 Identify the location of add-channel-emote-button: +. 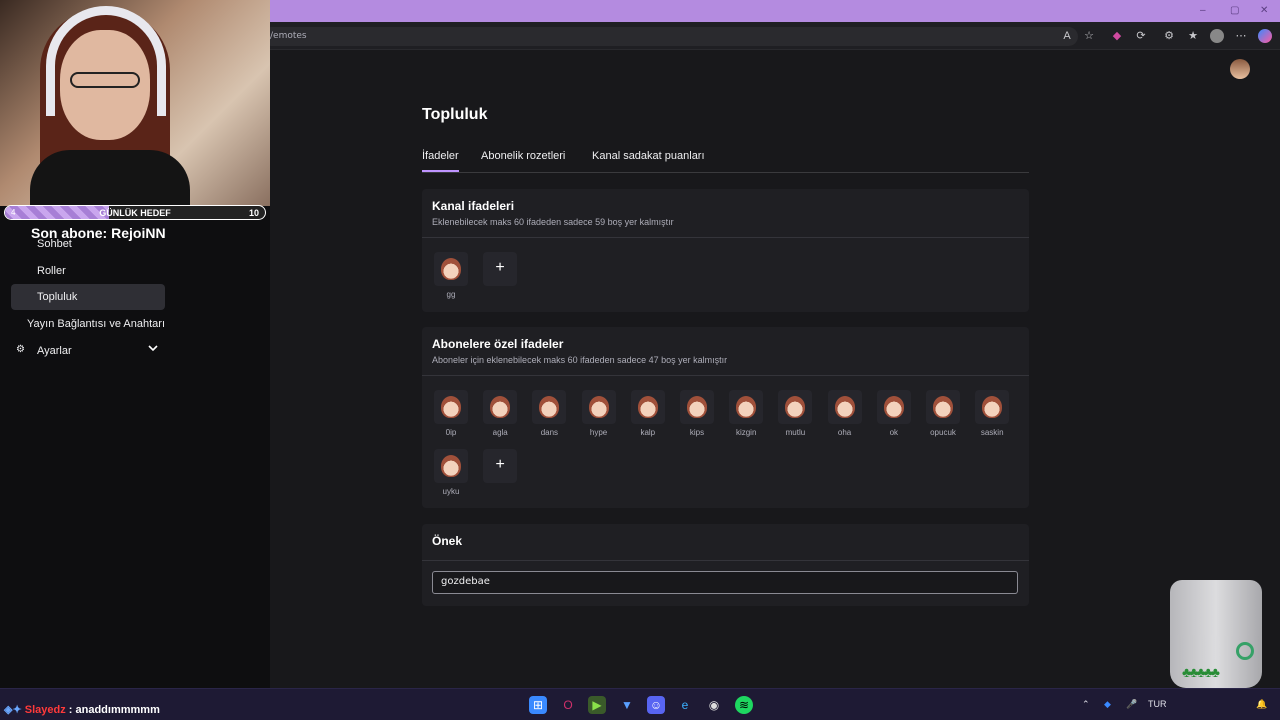
(500, 269).